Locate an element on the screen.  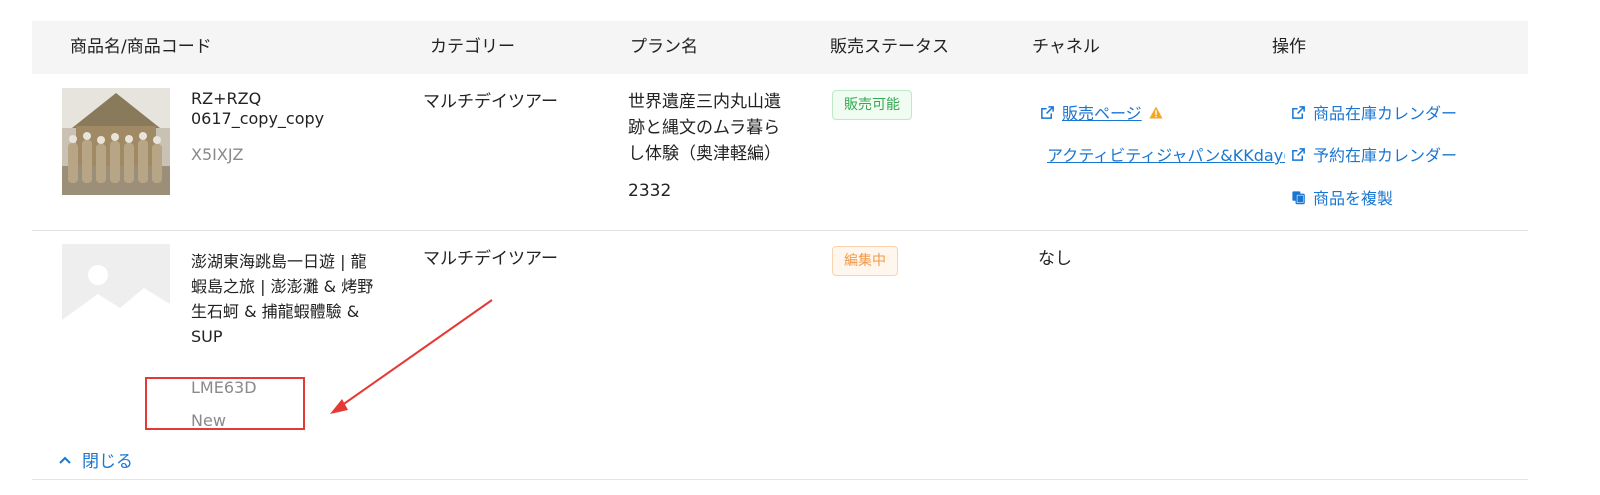
image-placeholder is located at coordinates (116, 297).